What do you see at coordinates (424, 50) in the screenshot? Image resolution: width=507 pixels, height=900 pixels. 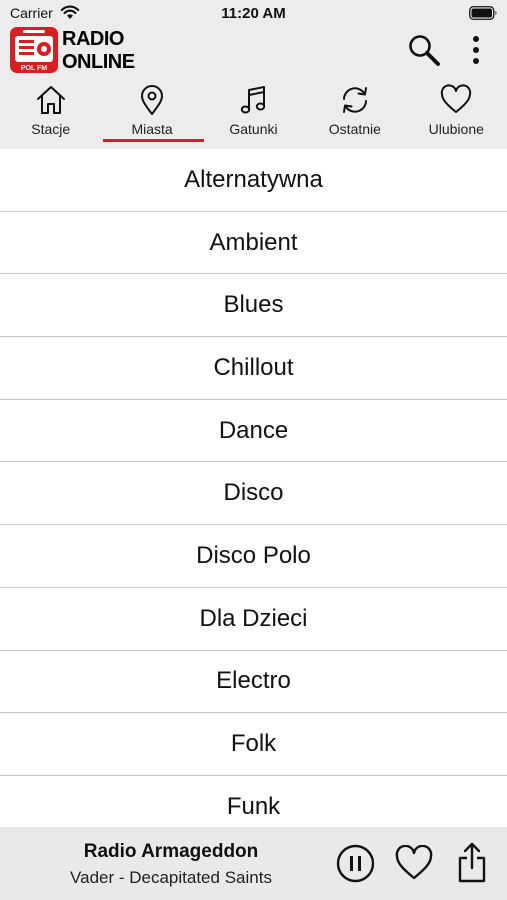 I see `search-icon` at bounding box center [424, 50].